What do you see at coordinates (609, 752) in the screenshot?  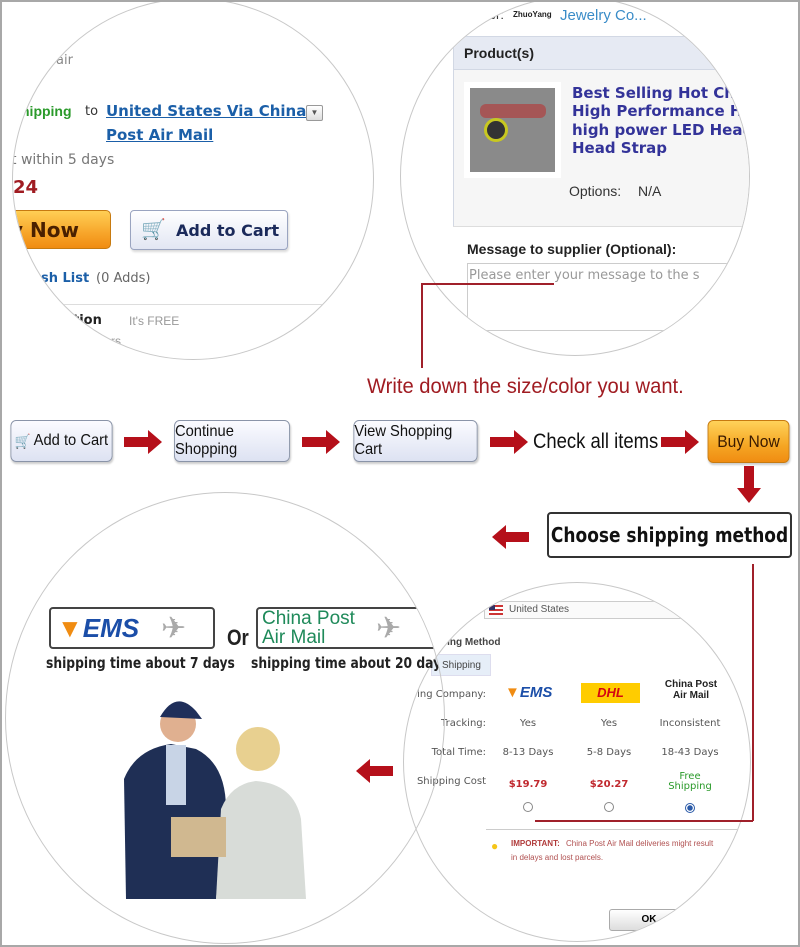 I see `dhl-time: 5-8 Days` at bounding box center [609, 752].